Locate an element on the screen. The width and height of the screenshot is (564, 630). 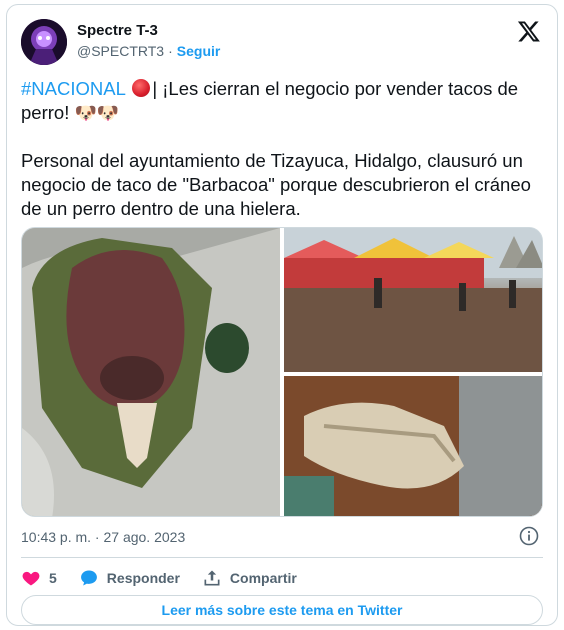
reply-button: Responder is located at coordinates (129, 578).